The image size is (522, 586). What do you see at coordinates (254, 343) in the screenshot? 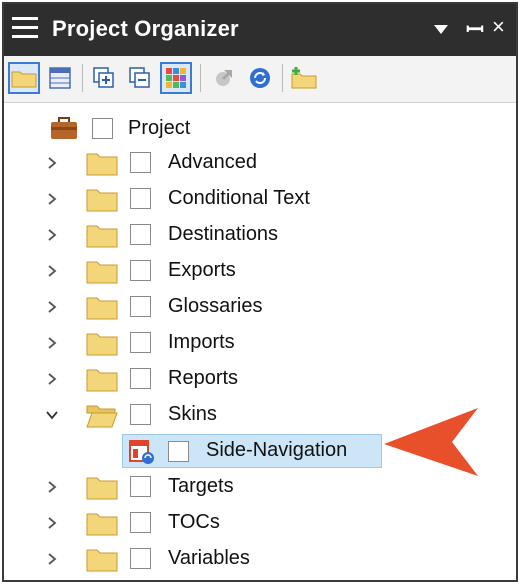
I see `tree-item-imports: Imports` at bounding box center [254, 343].